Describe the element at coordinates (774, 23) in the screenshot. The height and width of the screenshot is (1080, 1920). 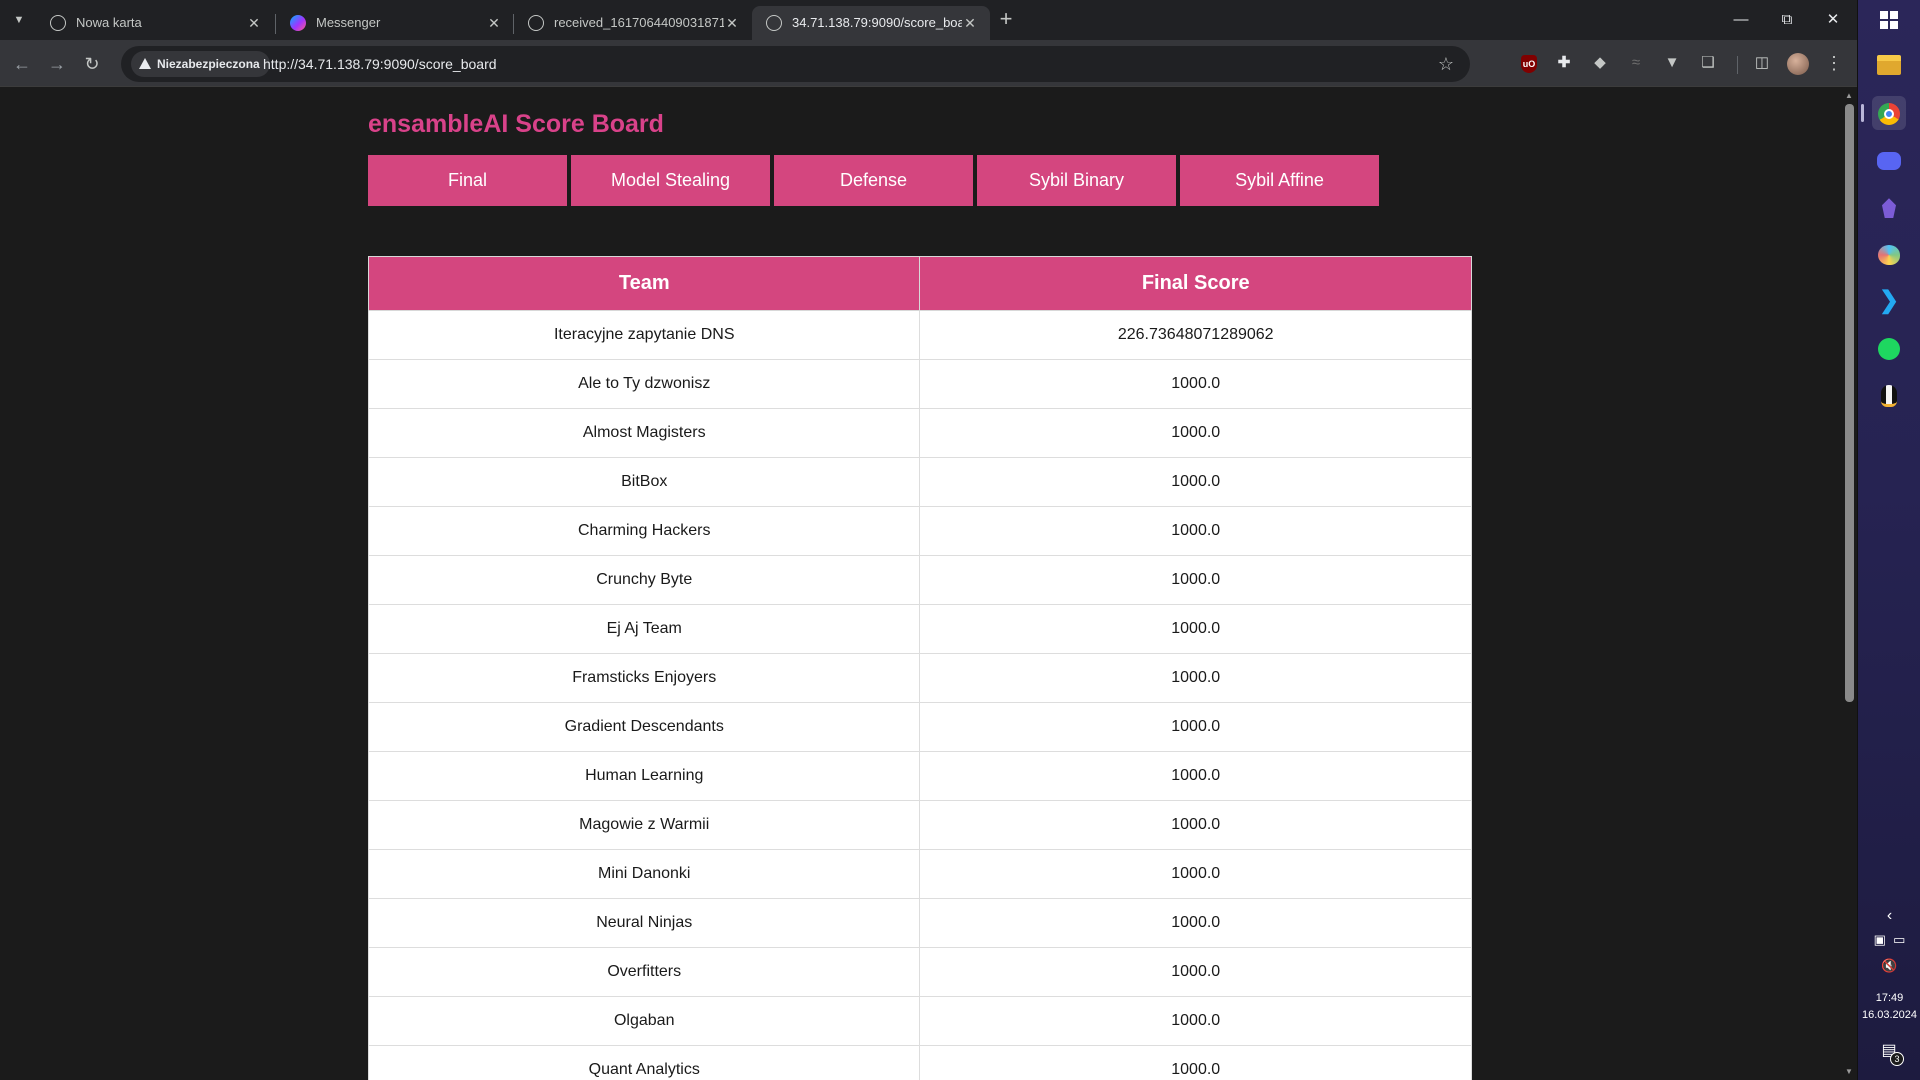
I see `globe-icon` at that location.